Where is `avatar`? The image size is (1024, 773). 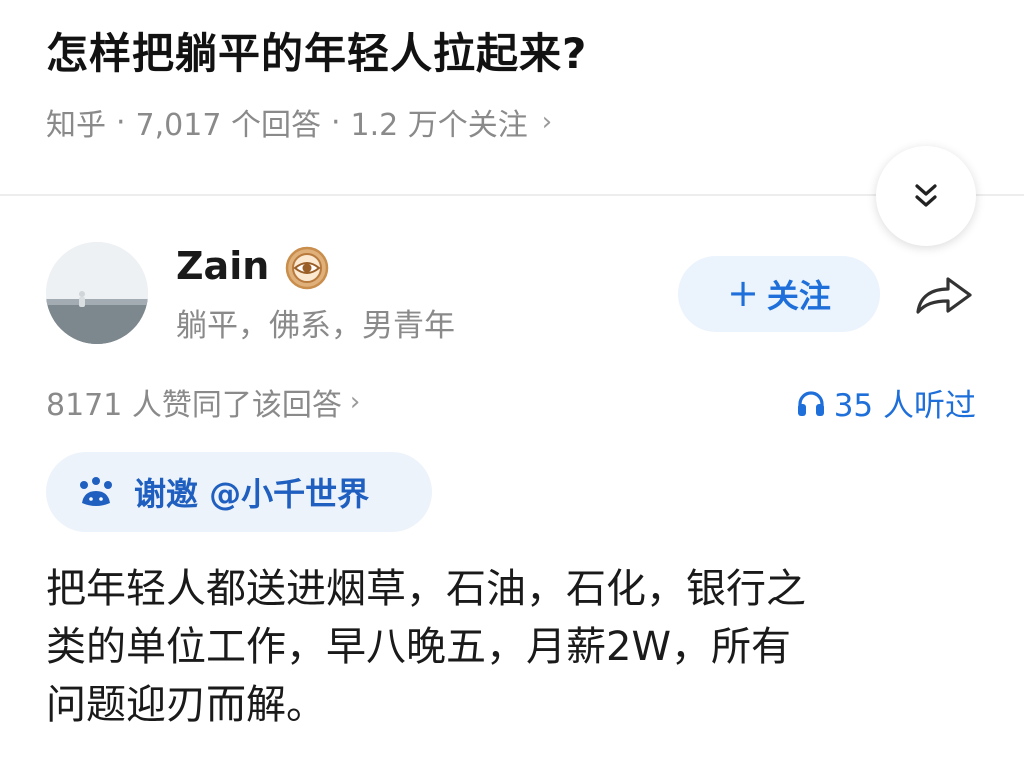 avatar is located at coordinates (97, 293).